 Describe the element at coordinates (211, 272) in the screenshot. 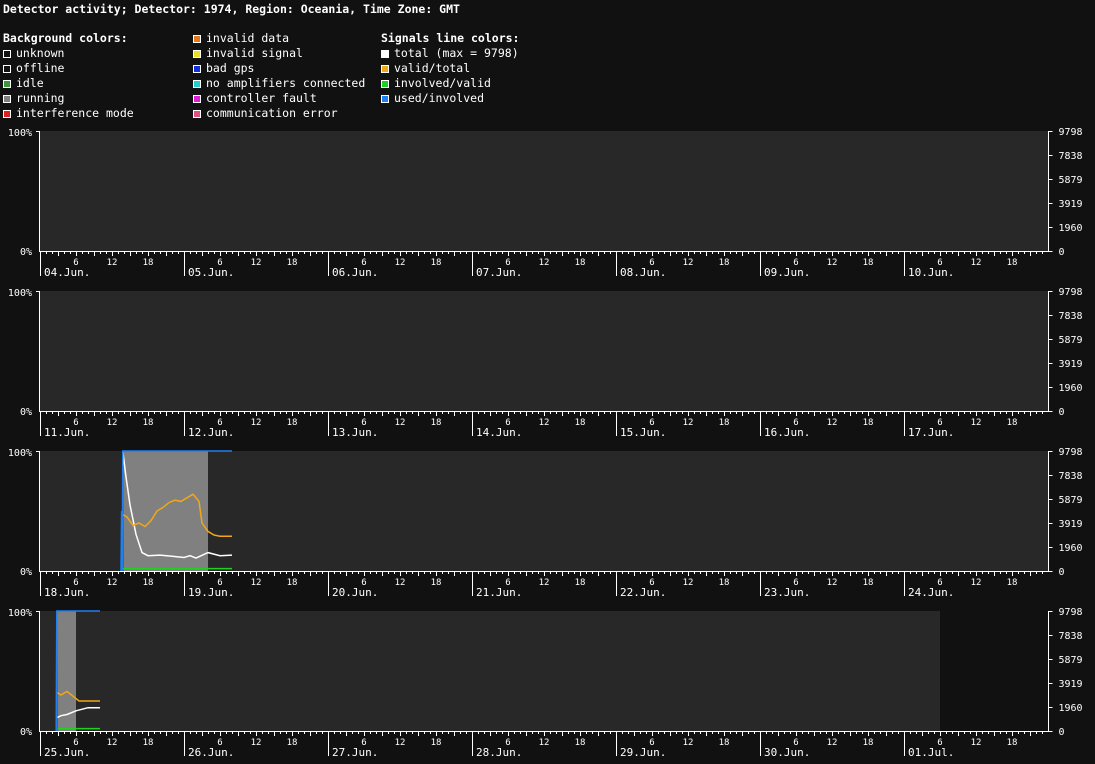

I see `day-label: 05.Jun.` at that location.